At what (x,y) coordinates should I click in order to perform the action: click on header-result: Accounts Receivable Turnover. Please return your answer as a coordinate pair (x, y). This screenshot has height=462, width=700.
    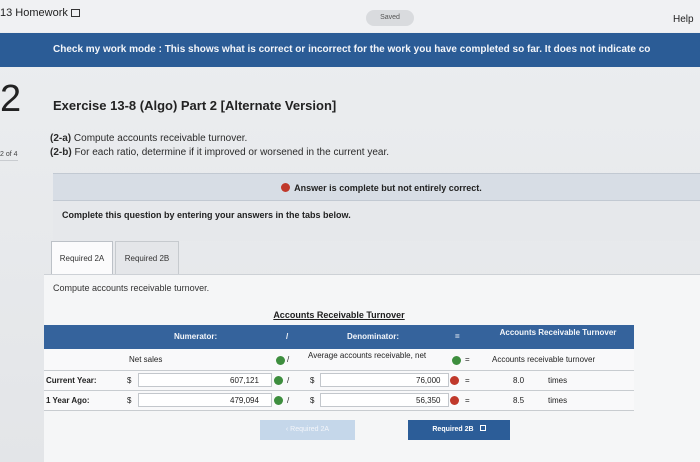
    Looking at the image, I should click on (558, 332).